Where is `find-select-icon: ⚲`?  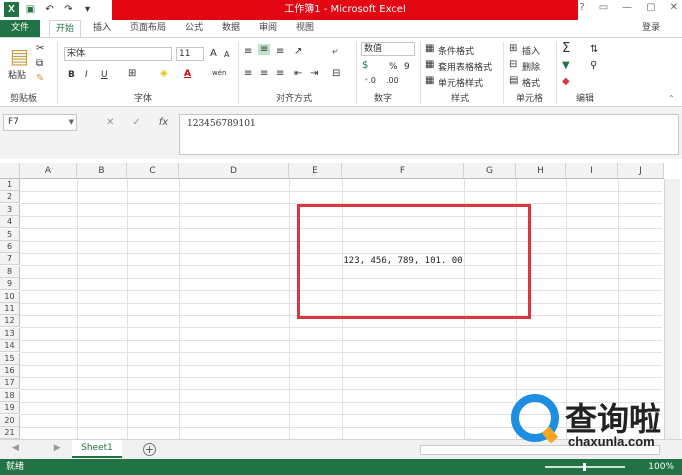 find-select-icon: ⚲ is located at coordinates (593, 65).